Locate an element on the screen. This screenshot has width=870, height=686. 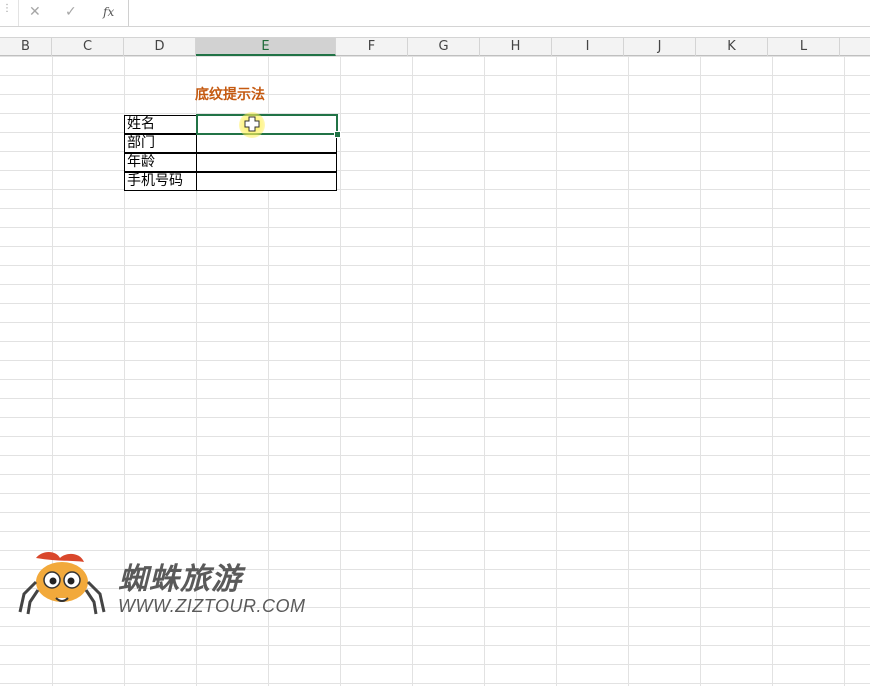
column-header-j: J is located at coordinates (660, 47).